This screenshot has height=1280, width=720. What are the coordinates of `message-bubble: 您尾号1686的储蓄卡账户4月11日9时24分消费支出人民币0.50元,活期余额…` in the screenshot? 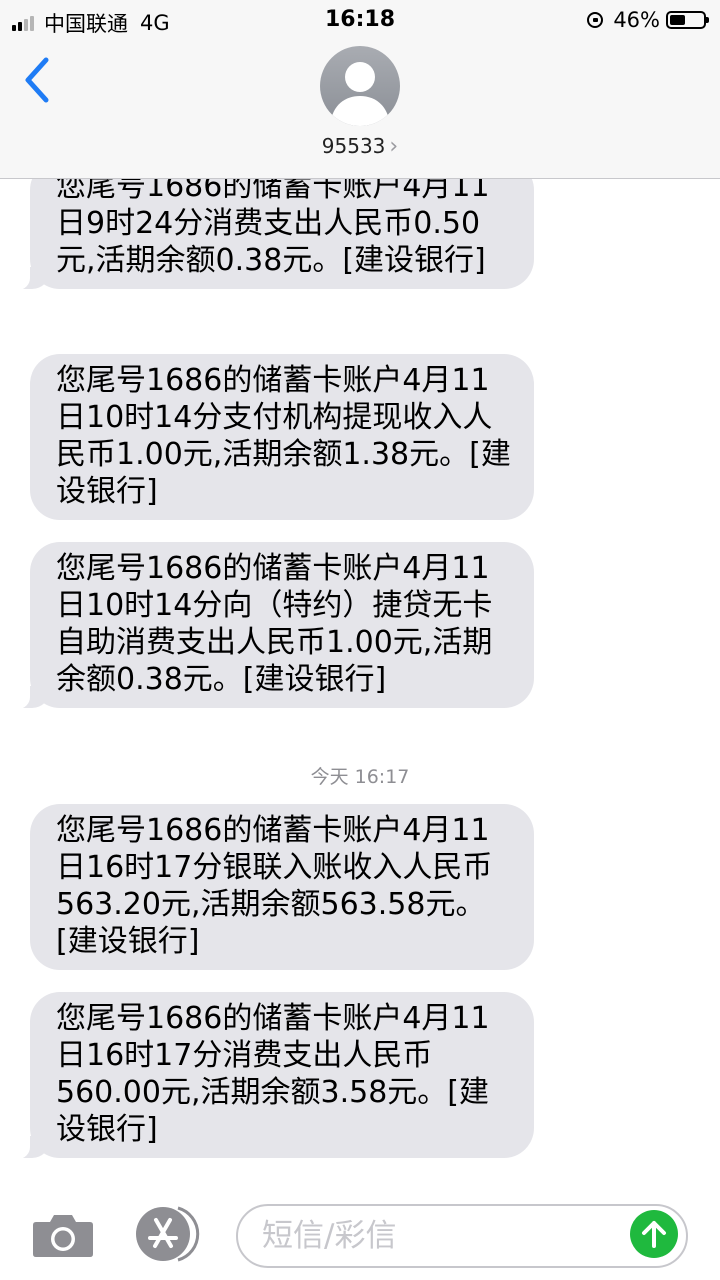 It's located at (271, 234).